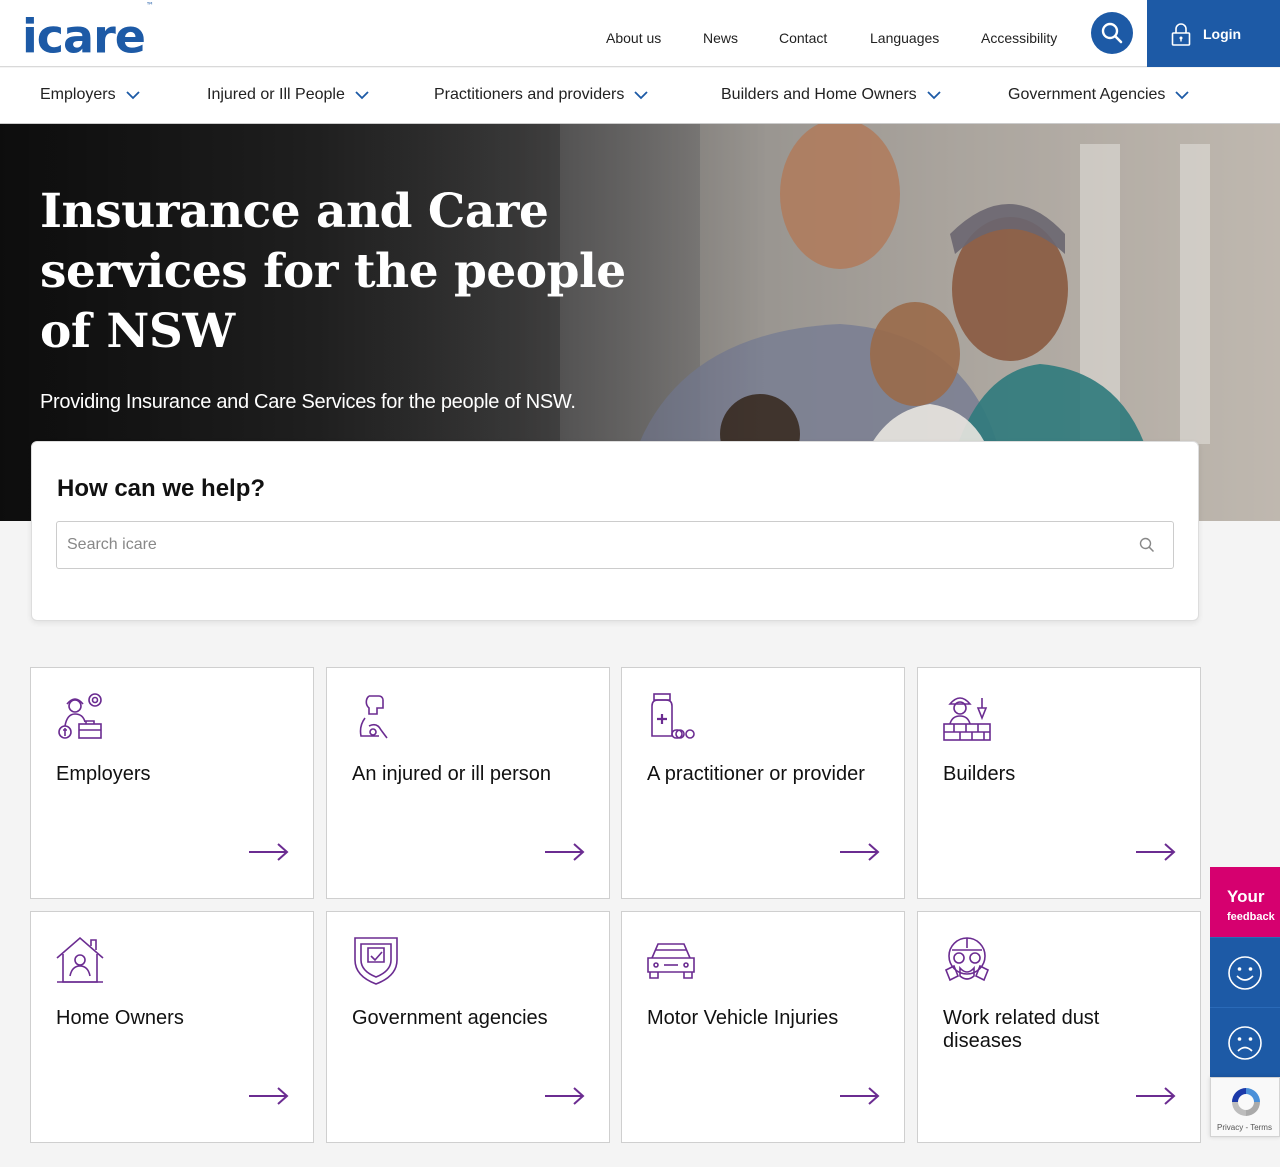  Describe the element at coordinates (756, 774) in the screenshot. I see `card-title: A practitioner or provider` at that location.